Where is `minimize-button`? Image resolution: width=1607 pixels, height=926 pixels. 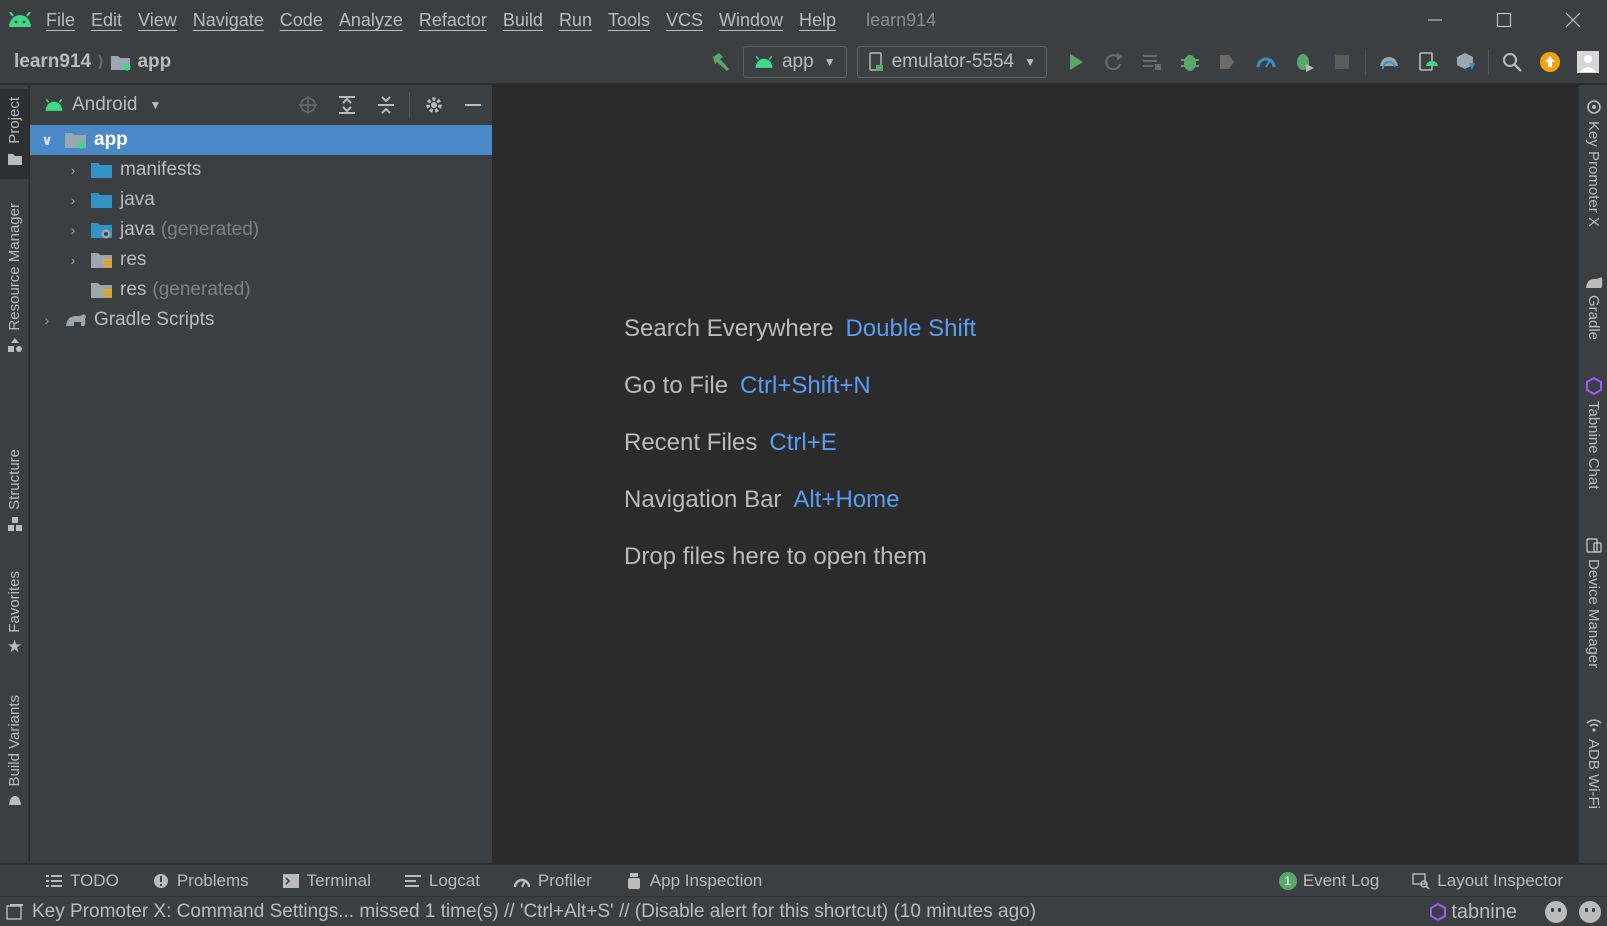 minimize-button is located at coordinates (1434, 20).